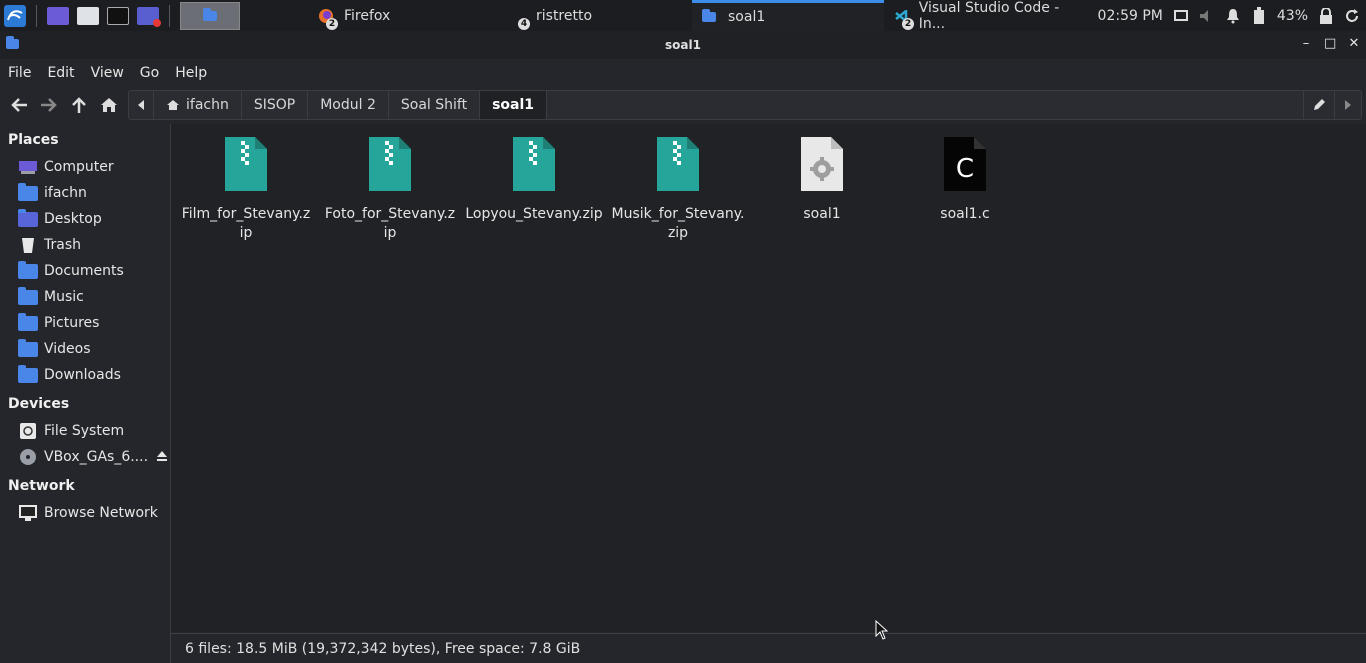 Image resolution: width=1366 pixels, height=663 pixels. I want to click on file-name: soal1.c, so click(965, 214).